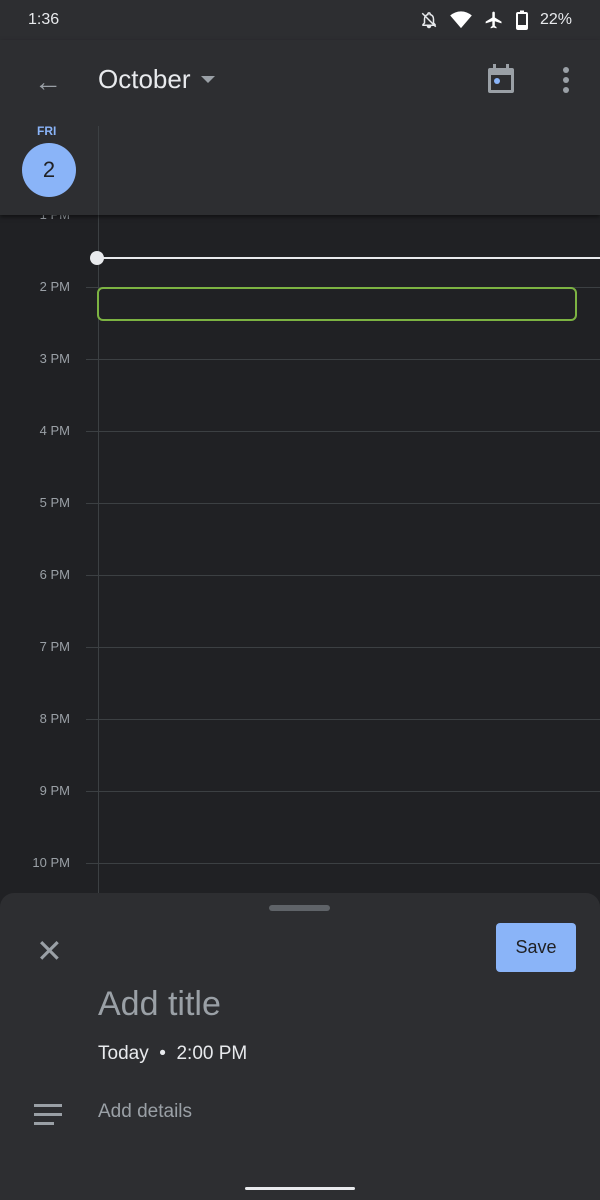 The width and height of the screenshot is (600, 1200). Describe the element at coordinates (555, 19) in the screenshot. I see `battery-level: 22%` at that location.